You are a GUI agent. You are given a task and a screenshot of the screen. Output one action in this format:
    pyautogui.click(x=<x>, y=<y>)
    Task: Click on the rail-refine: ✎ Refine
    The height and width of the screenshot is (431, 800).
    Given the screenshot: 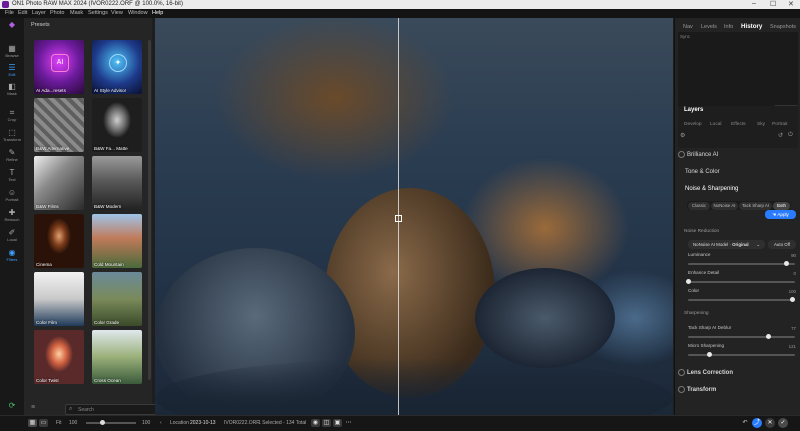 What is the action you would take?
    pyautogui.click(x=12, y=155)
    